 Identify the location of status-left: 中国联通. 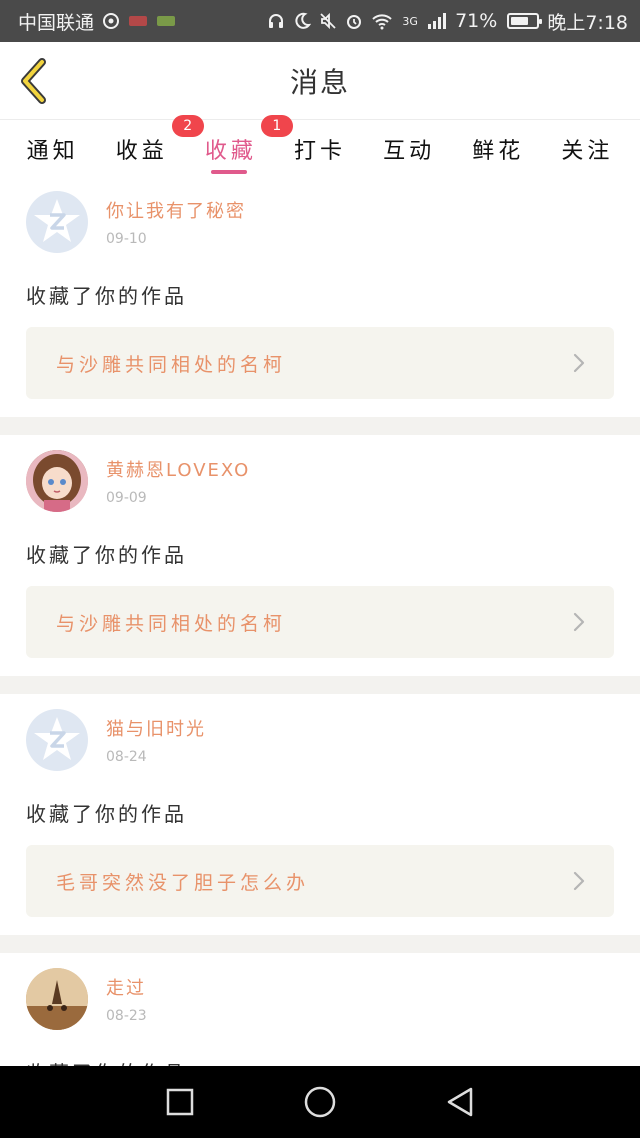
(97, 21).